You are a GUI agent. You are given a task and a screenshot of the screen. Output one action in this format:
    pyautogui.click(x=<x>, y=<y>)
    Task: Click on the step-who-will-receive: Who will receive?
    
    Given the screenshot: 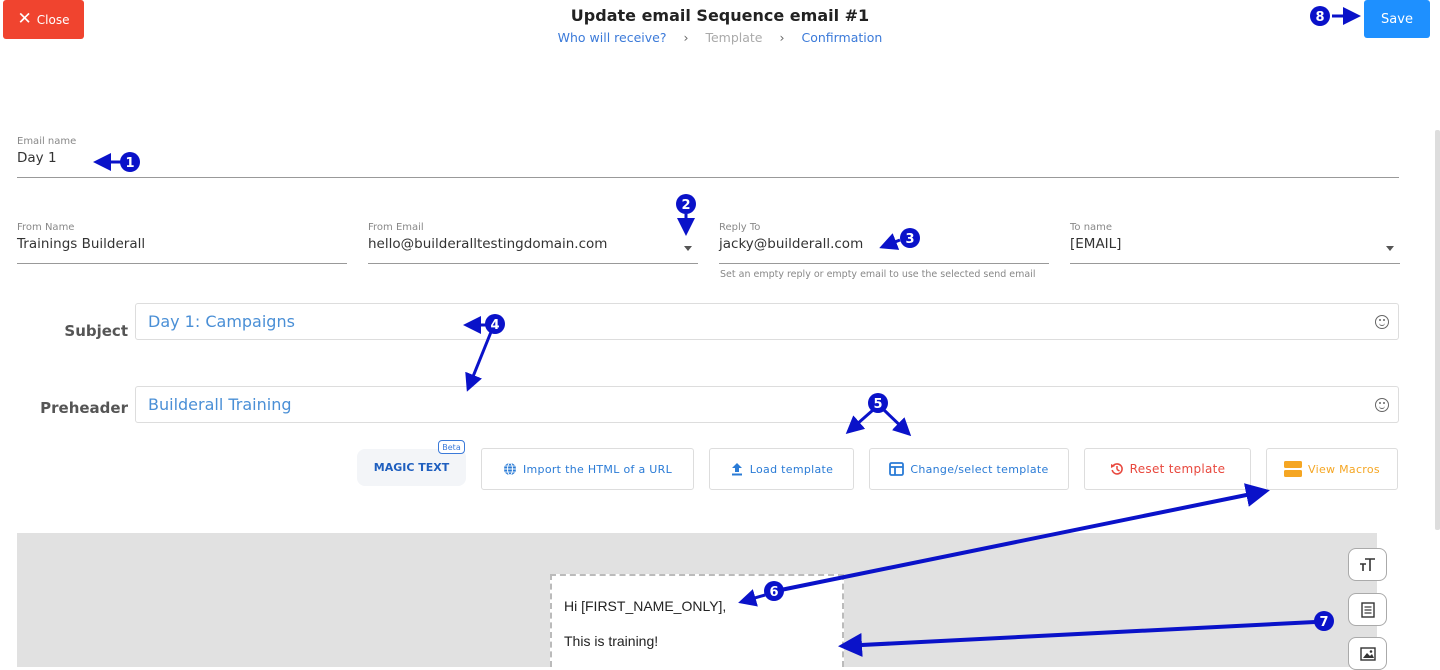 What is the action you would take?
    pyautogui.click(x=612, y=37)
    